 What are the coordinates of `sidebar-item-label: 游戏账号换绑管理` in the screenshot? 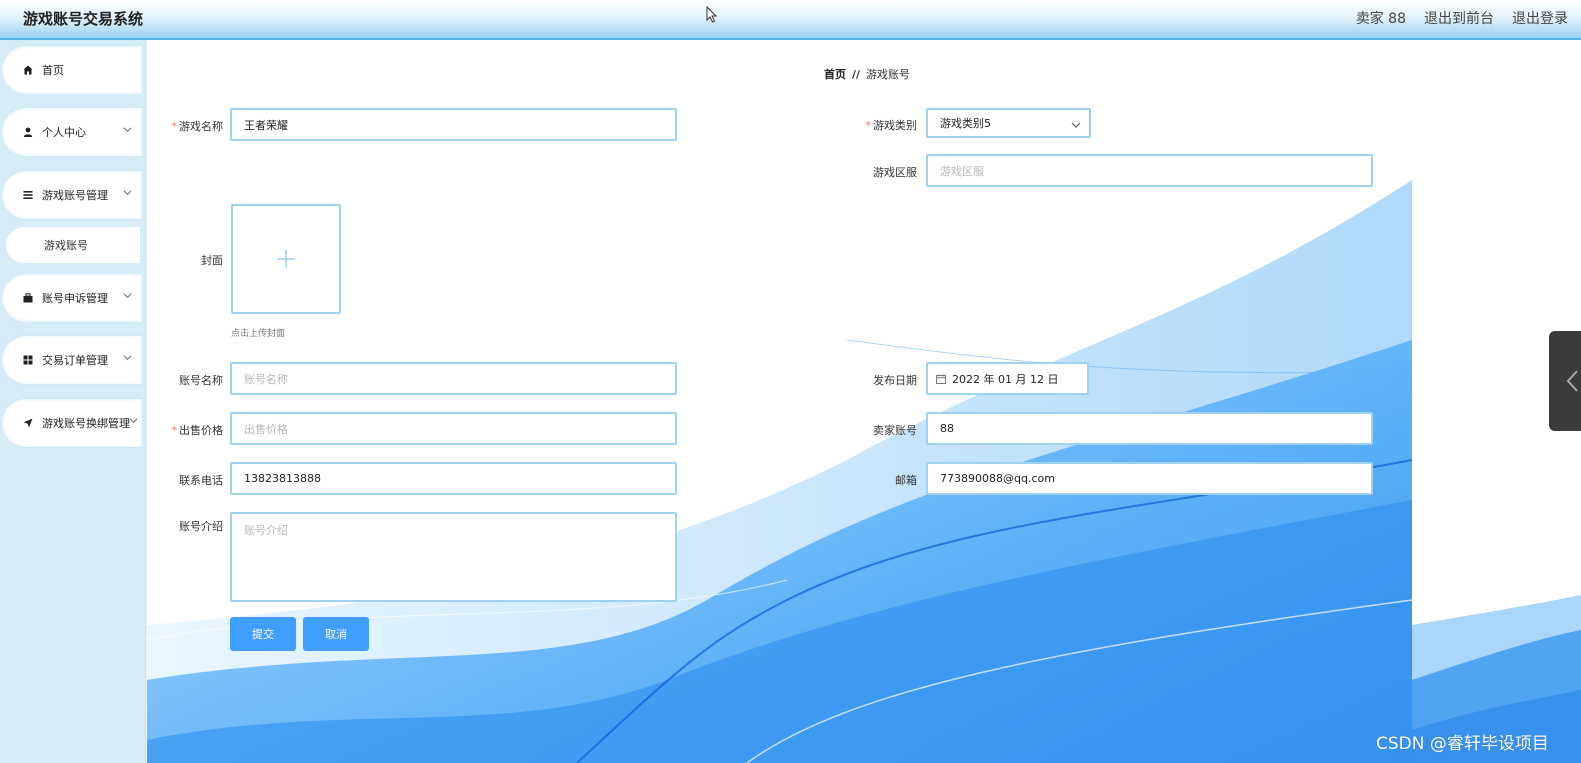 It's located at (86, 423).